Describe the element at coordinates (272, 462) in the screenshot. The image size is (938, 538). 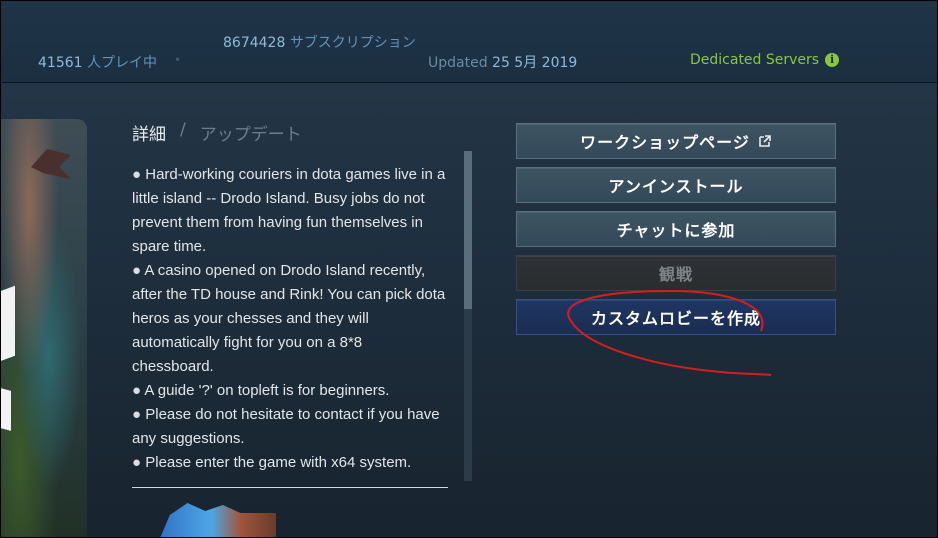
I see `description-line: ● Please enter the game with x64 system.` at that location.